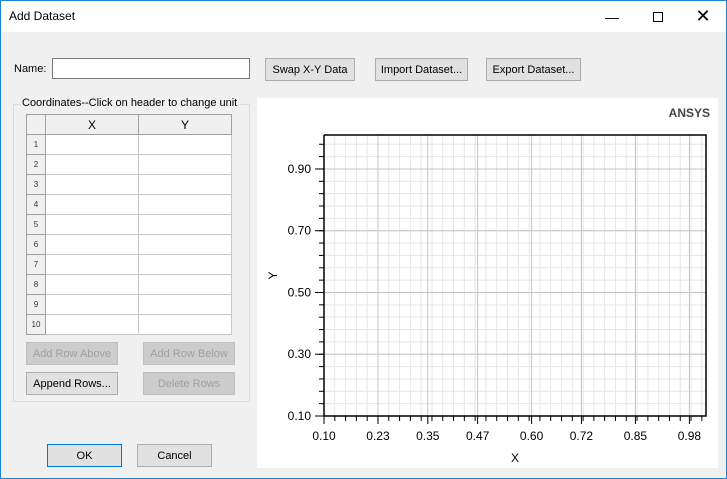  Describe the element at coordinates (300, 354) in the screenshot. I see `y-tick-label: 0.30` at that location.